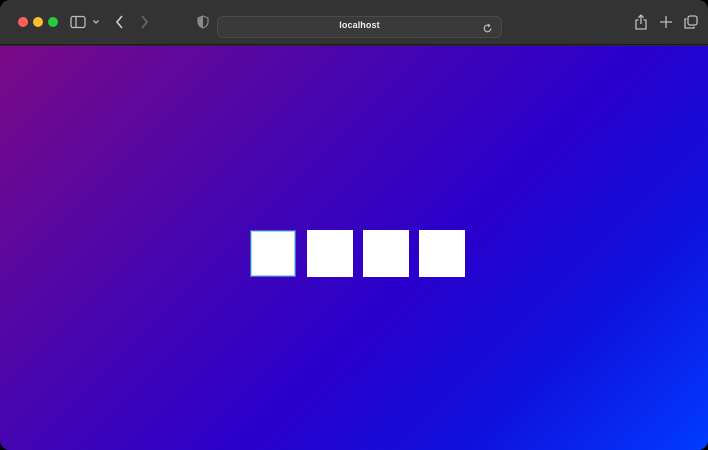 The width and height of the screenshot is (708, 450). What do you see at coordinates (691, 22) in the screenshot?
I see `tabs-icon` at bounding box center [691, 22].